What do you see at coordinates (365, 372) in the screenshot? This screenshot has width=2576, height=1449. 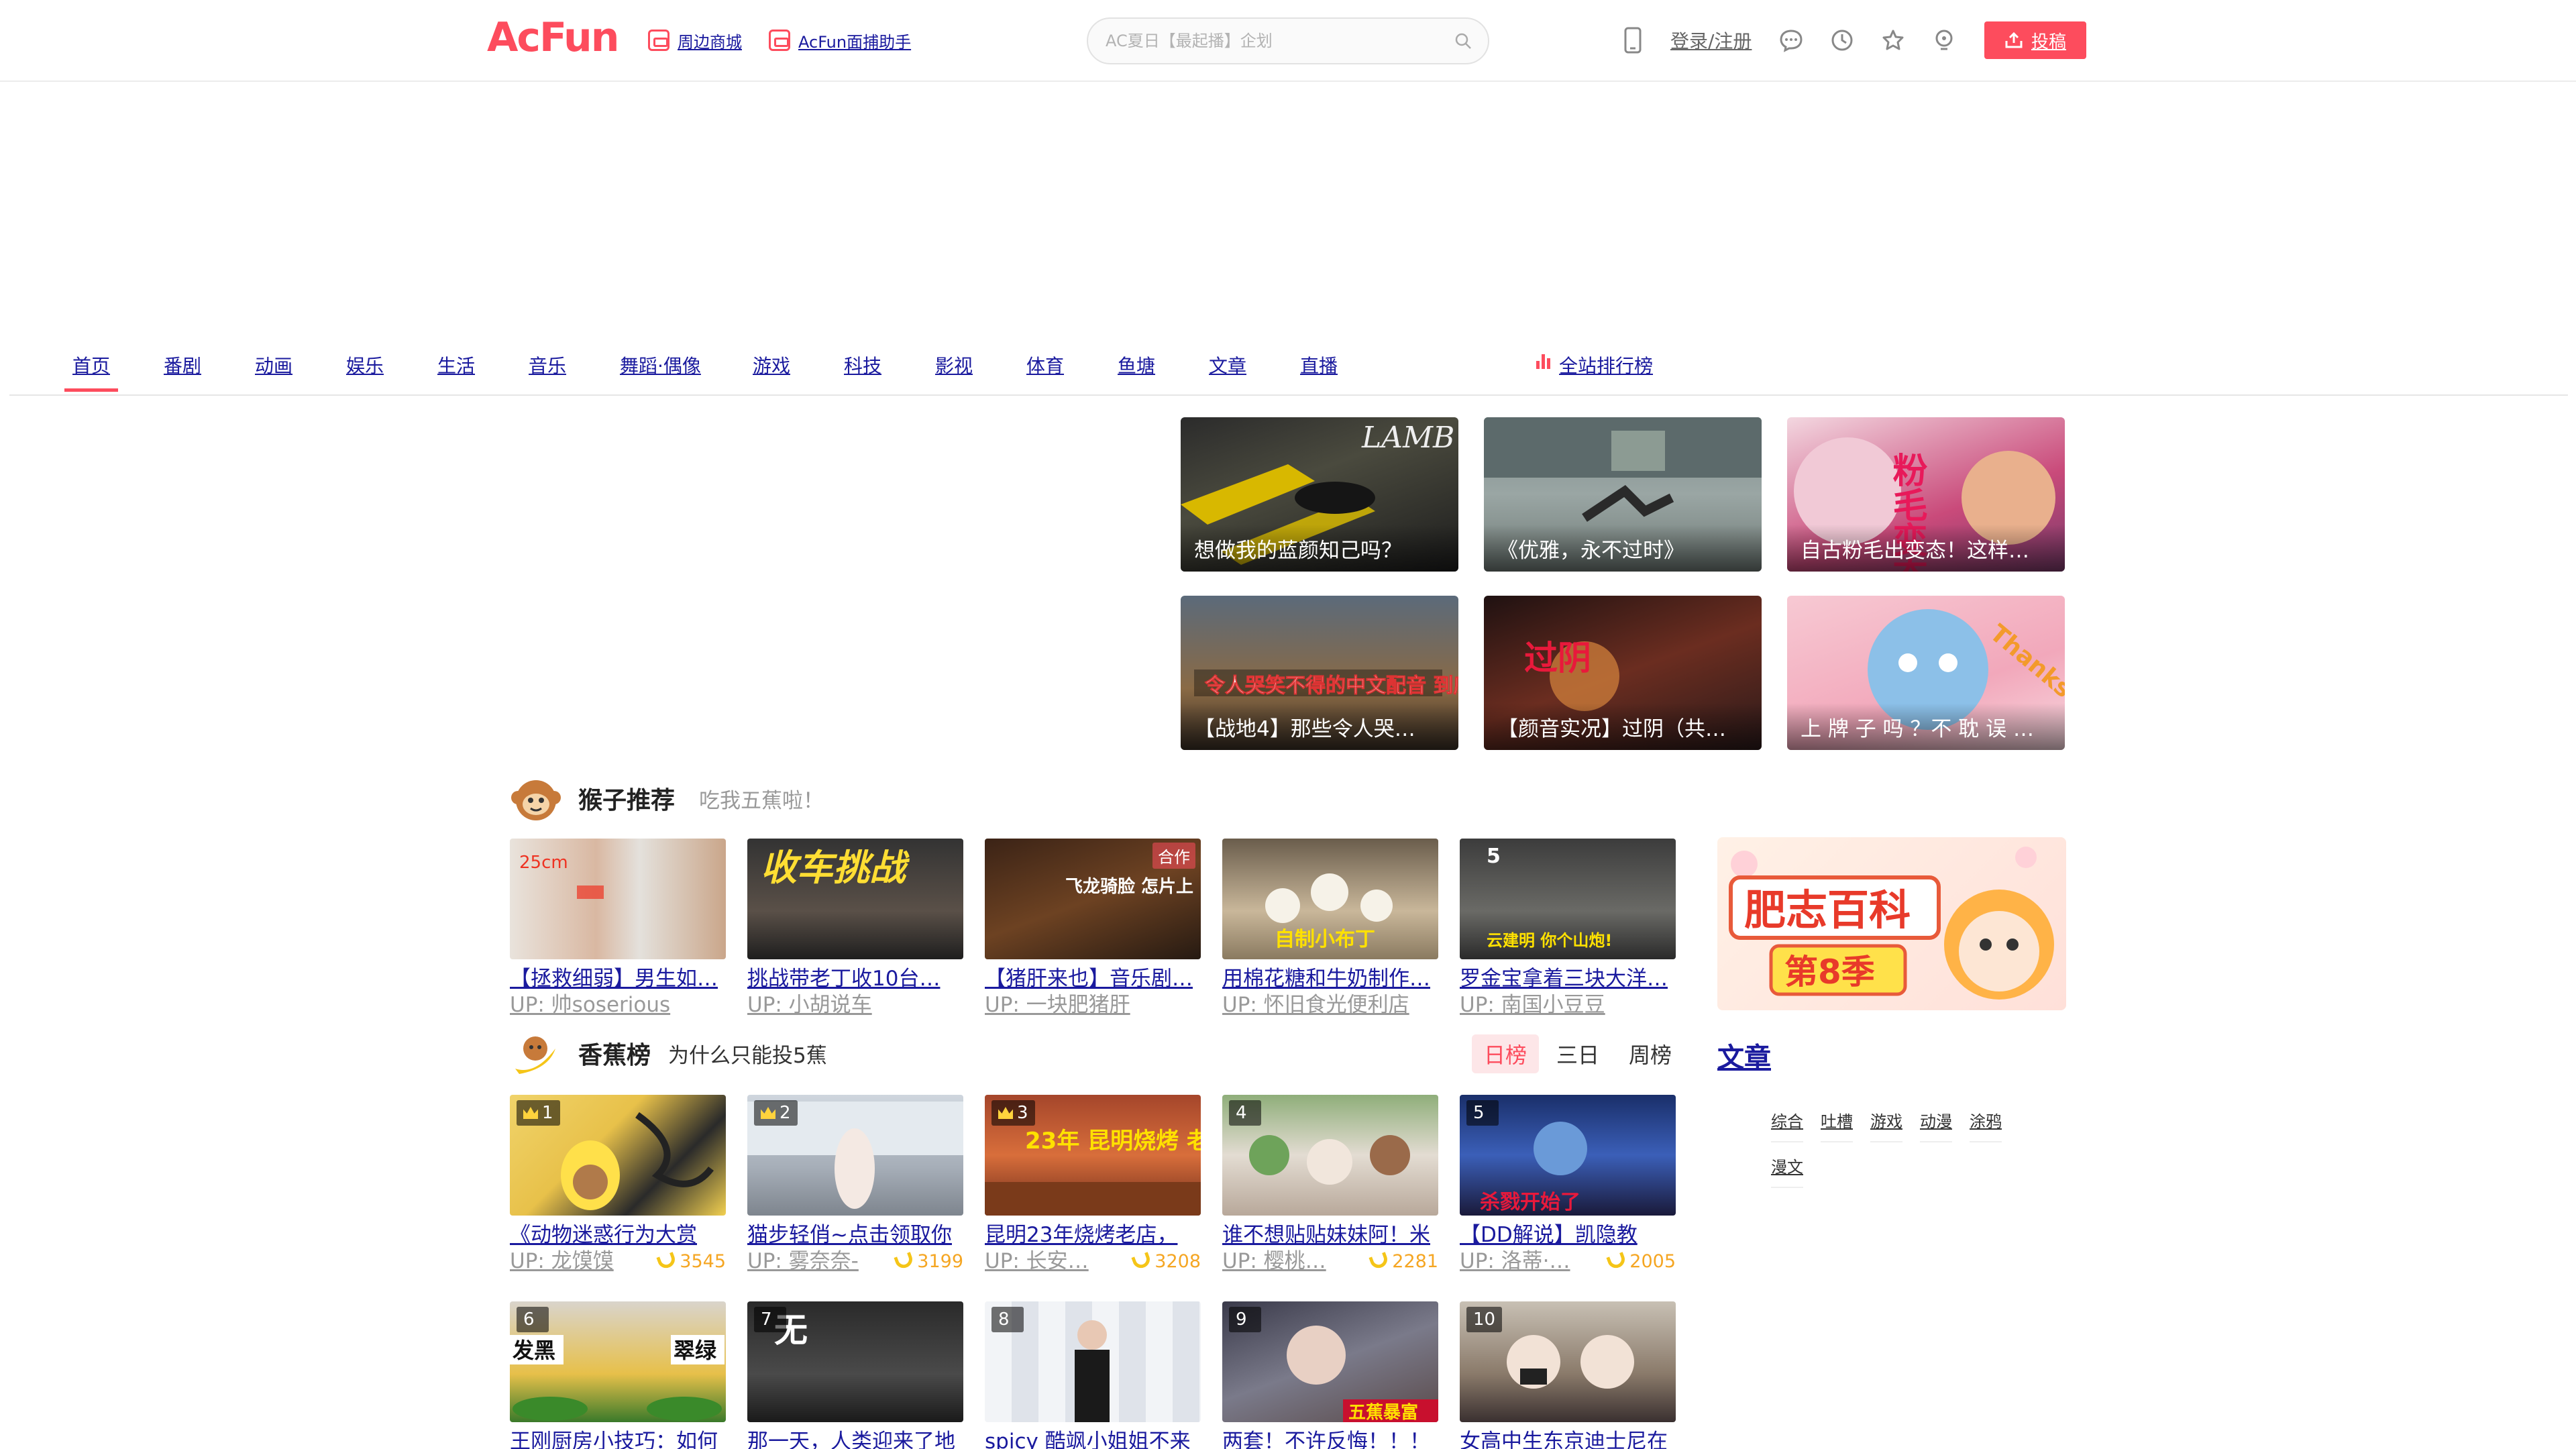 I see `nav-item-entertainment: 娱乐` at bounding box center [365, 372].